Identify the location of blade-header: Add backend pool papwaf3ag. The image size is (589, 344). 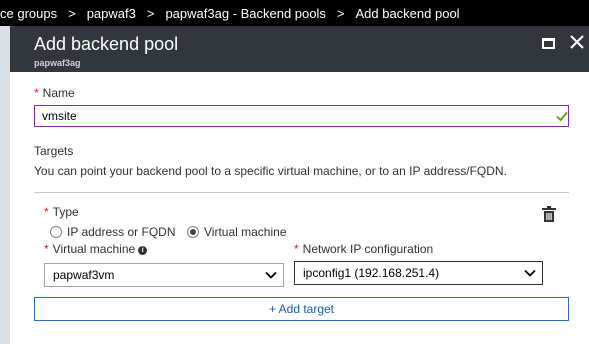
(299, 49).